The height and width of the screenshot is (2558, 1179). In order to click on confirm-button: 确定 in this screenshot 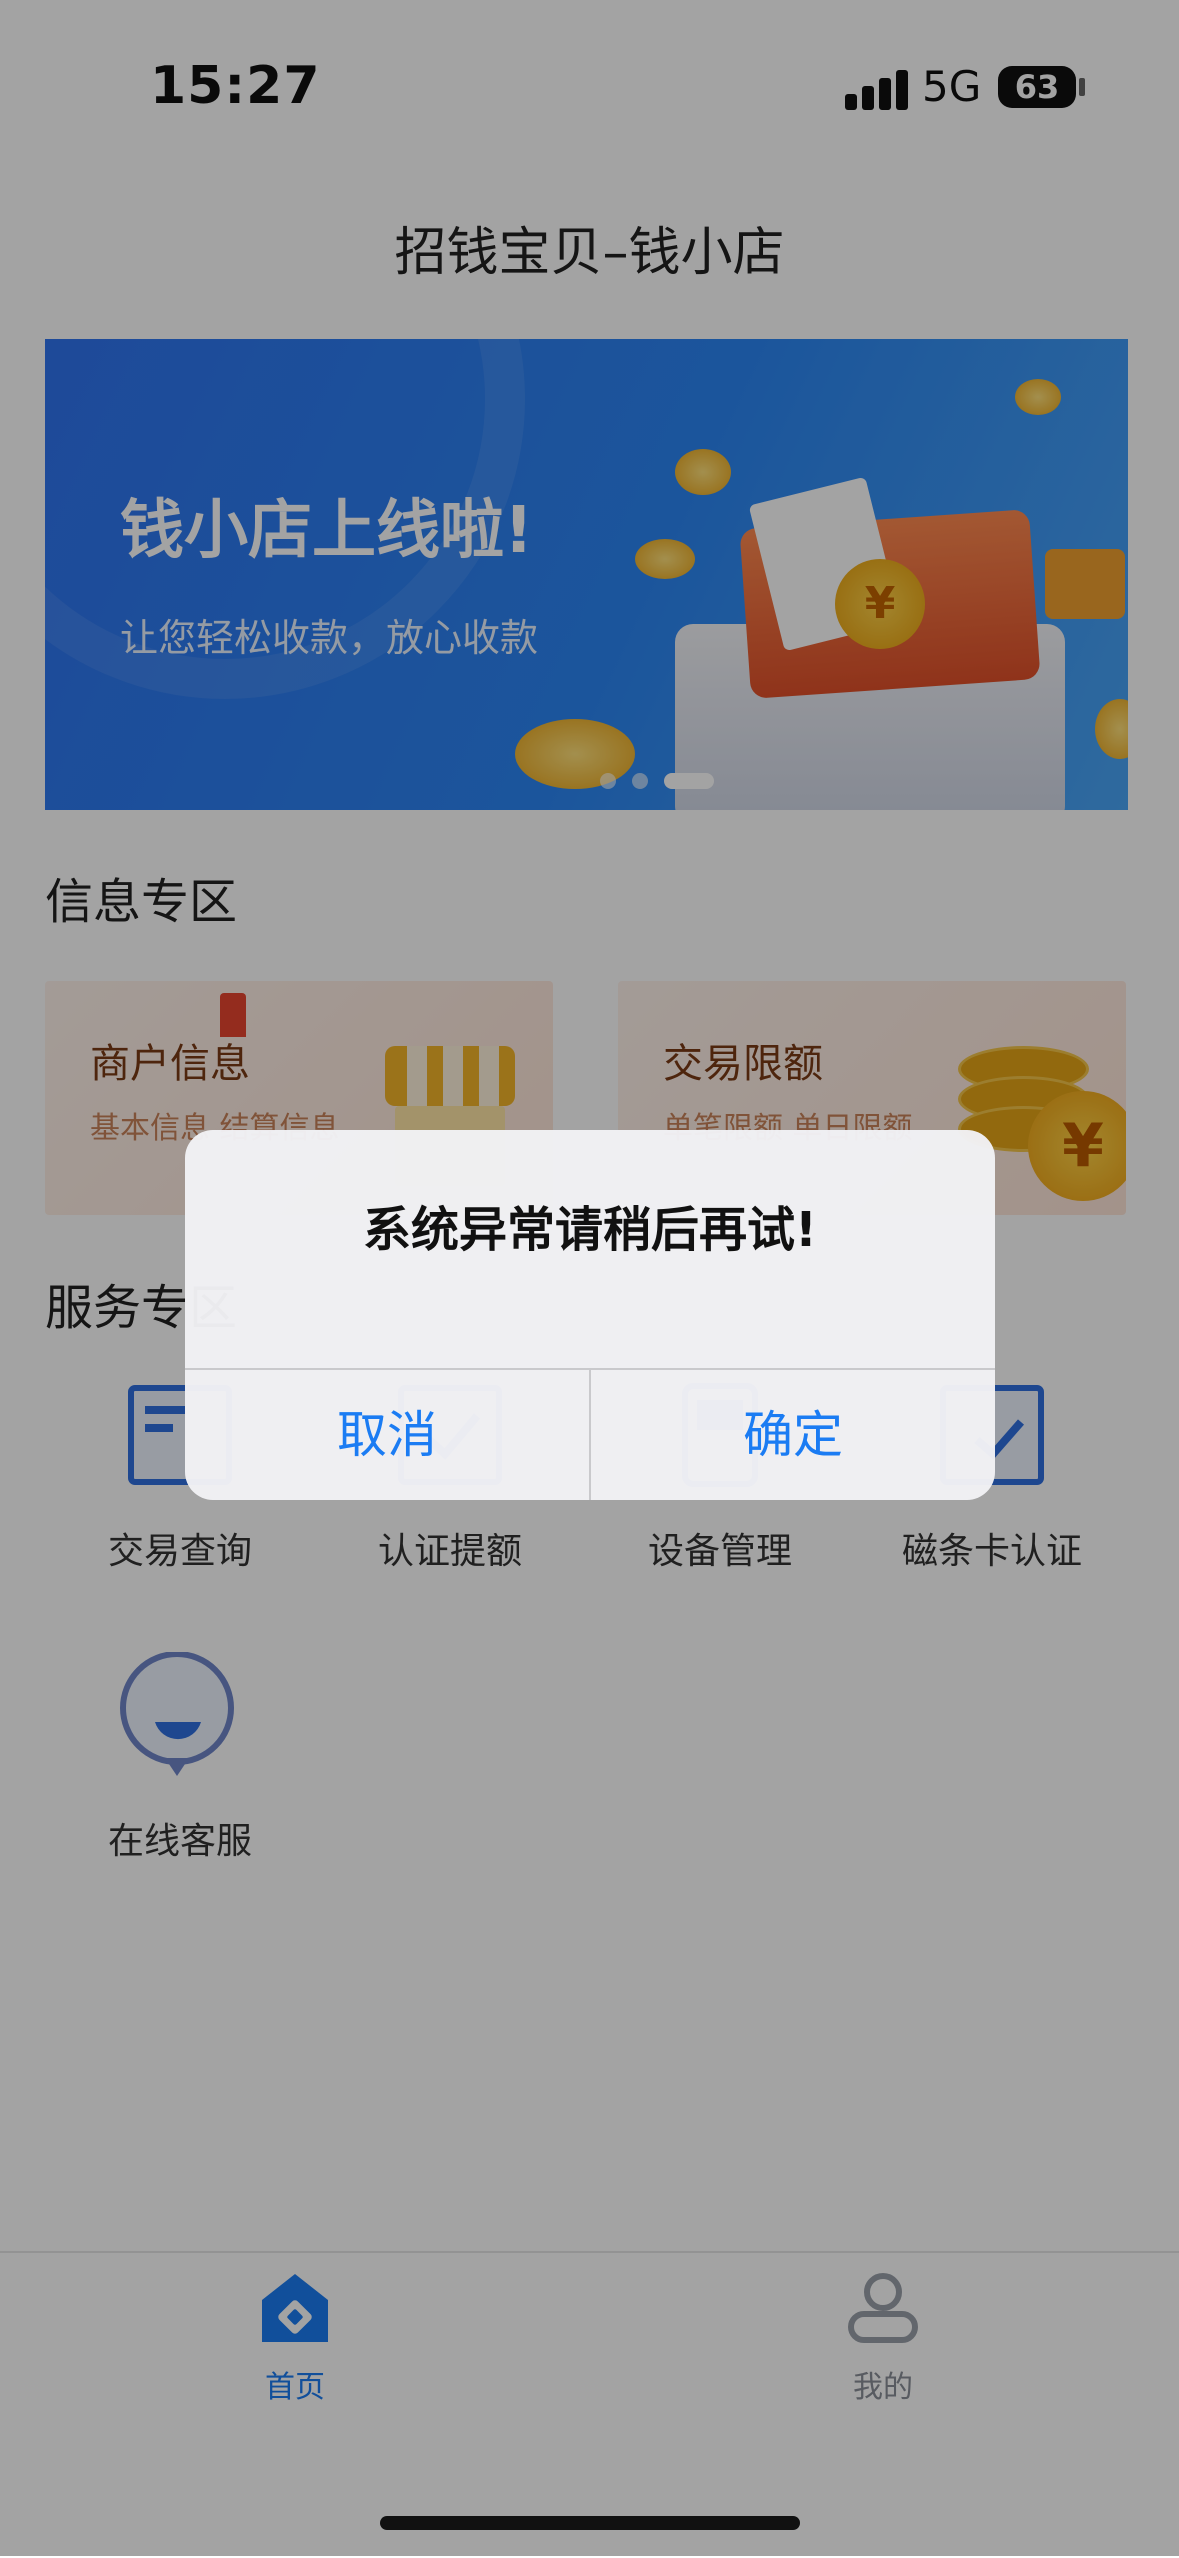, I will do `click(793, 1435)`.